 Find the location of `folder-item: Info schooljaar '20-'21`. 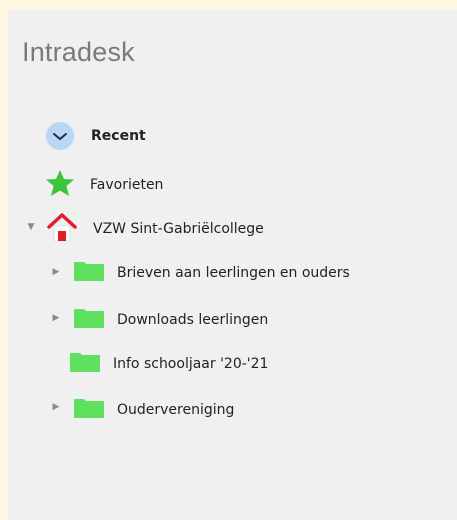

folder-item: Info schooljaar '20-'21 is located at coordinates (168, 364).